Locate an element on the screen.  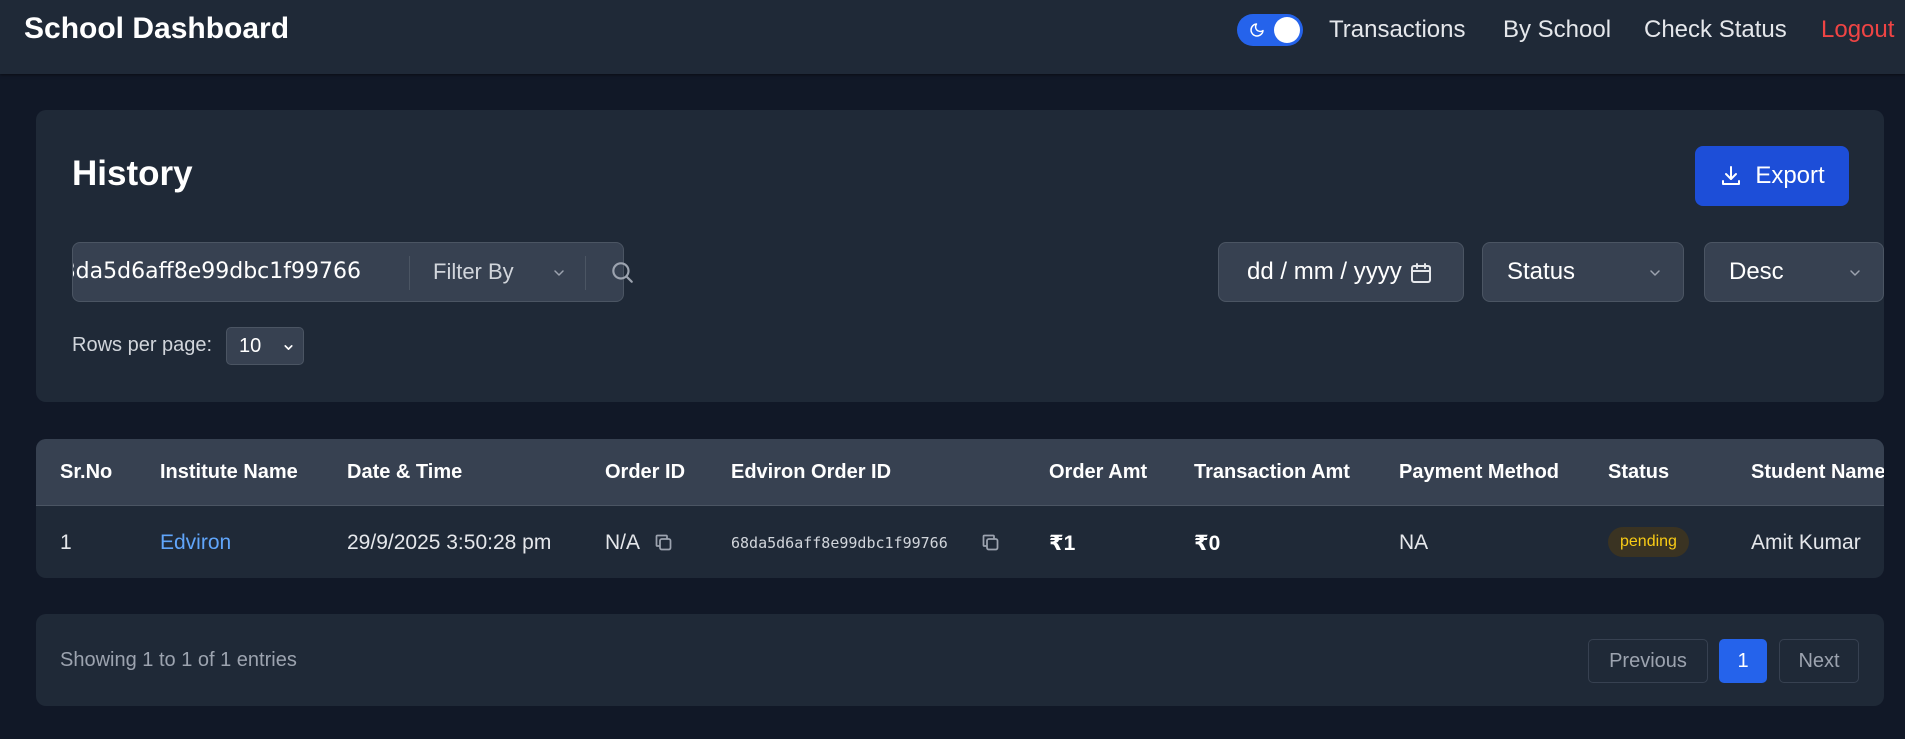
cell-edviron-order-id: 68da5d6aff8e99dbc1f99766 is located at coordinates (839, 543).